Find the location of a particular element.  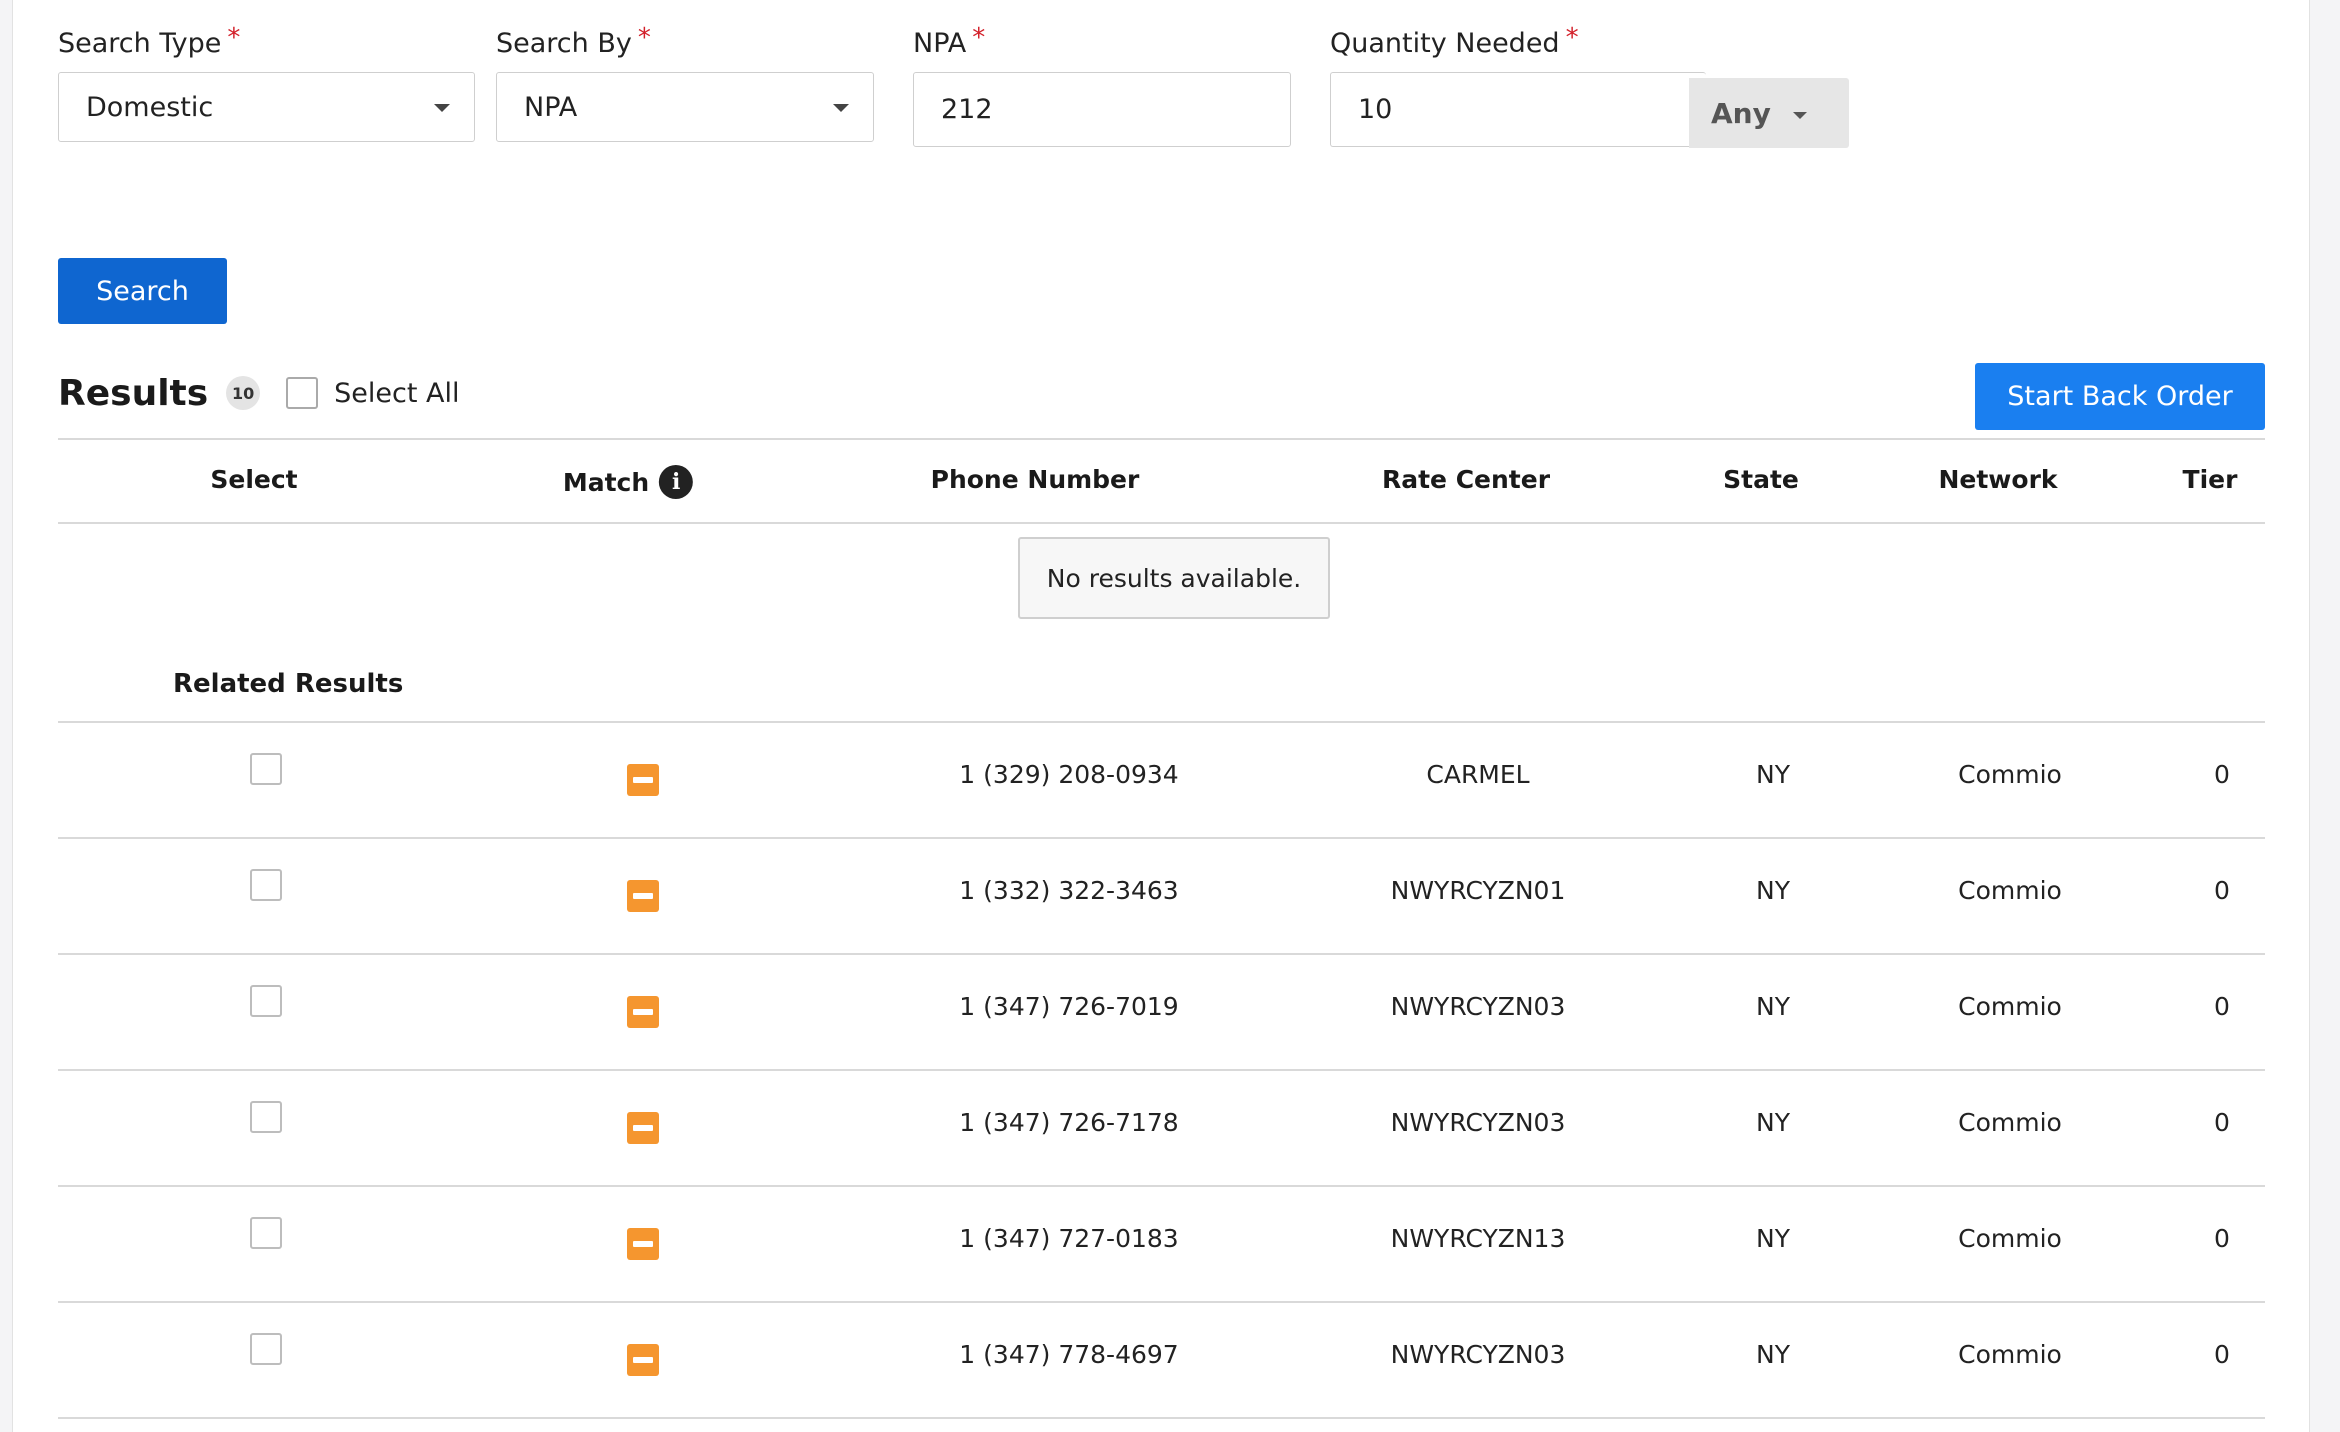

column-header-label: Phone Number is located at coordinates (1035, 479).